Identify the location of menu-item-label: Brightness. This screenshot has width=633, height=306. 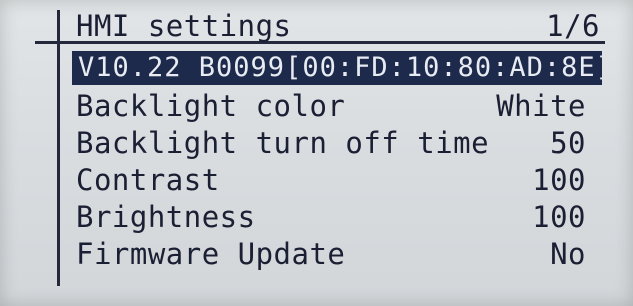
(166, 217).